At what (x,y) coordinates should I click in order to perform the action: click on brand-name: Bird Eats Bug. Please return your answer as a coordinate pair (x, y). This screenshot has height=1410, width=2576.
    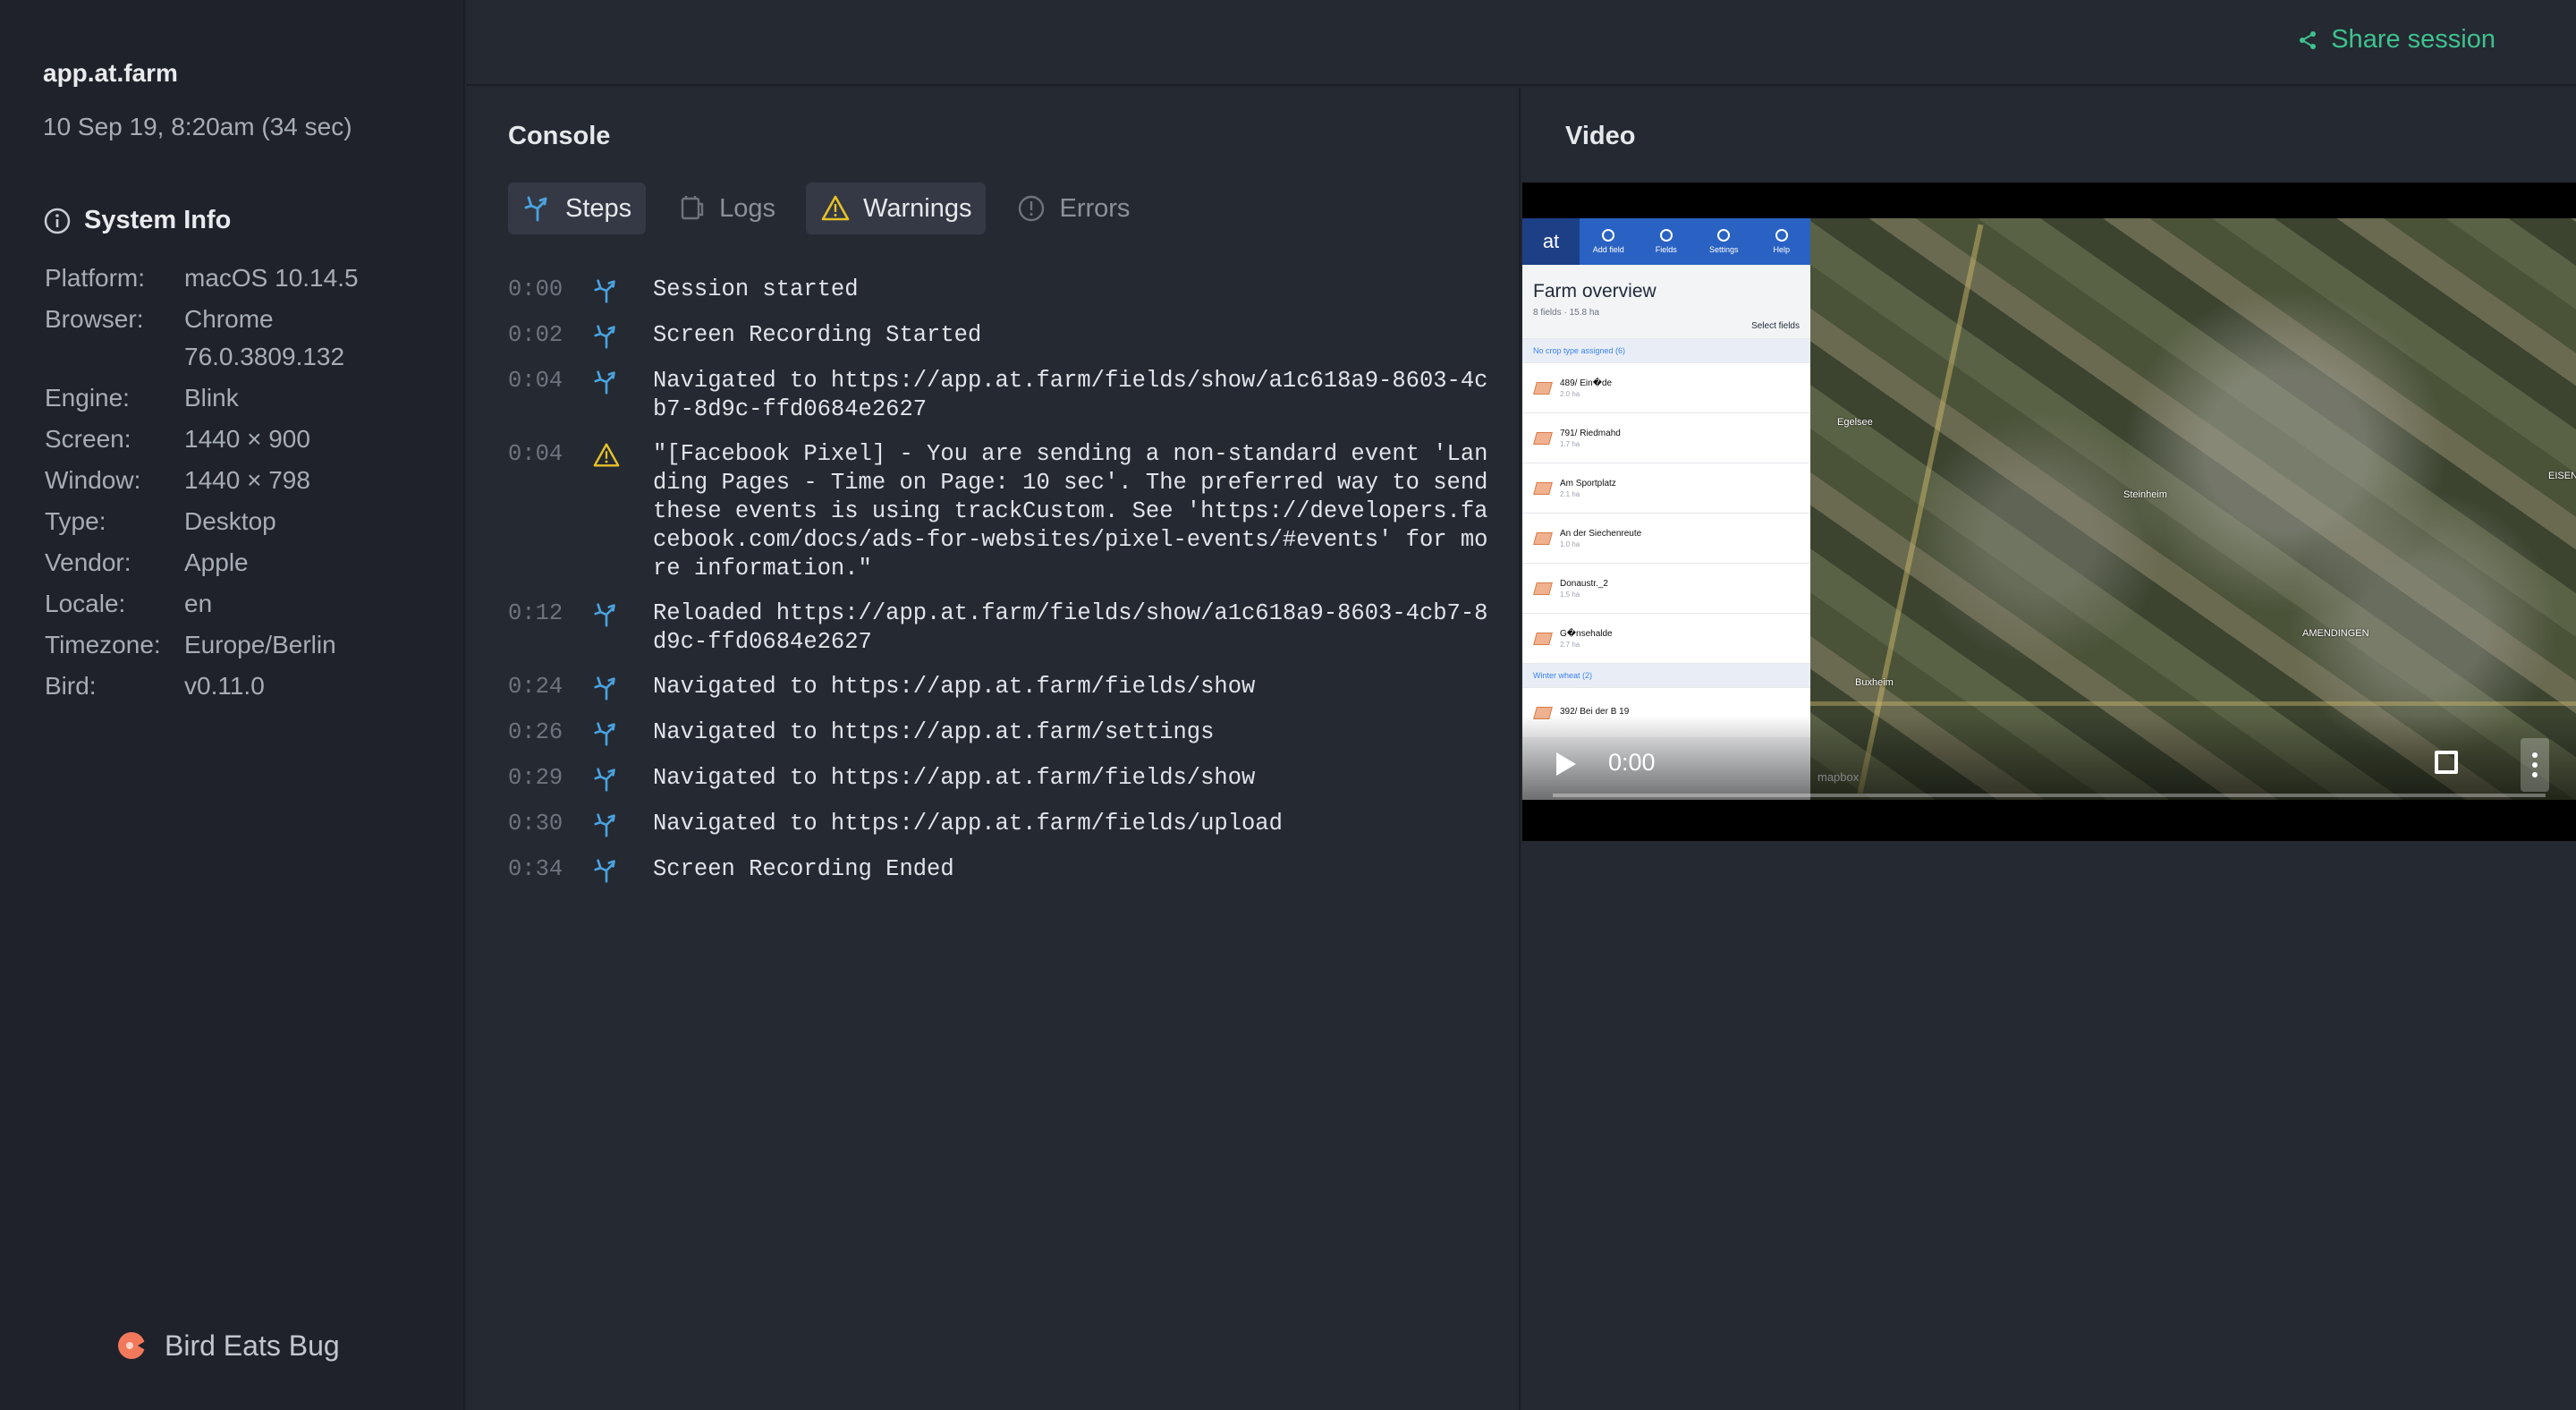
    Looking at the image, I should click on (252, 1346).